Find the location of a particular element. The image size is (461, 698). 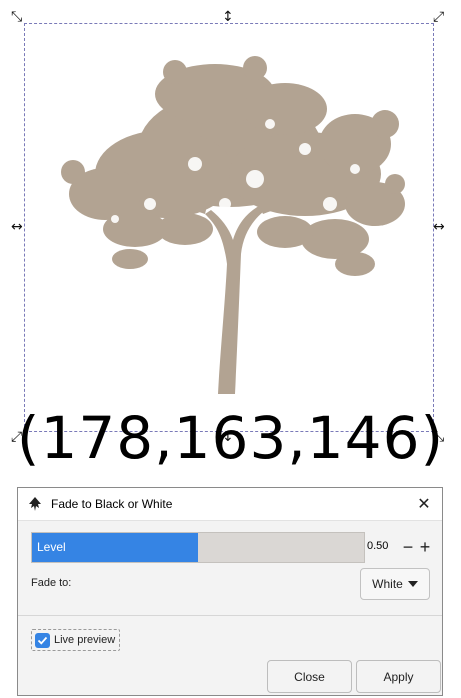

decrement-button: − is located at coordinates (408, 547).